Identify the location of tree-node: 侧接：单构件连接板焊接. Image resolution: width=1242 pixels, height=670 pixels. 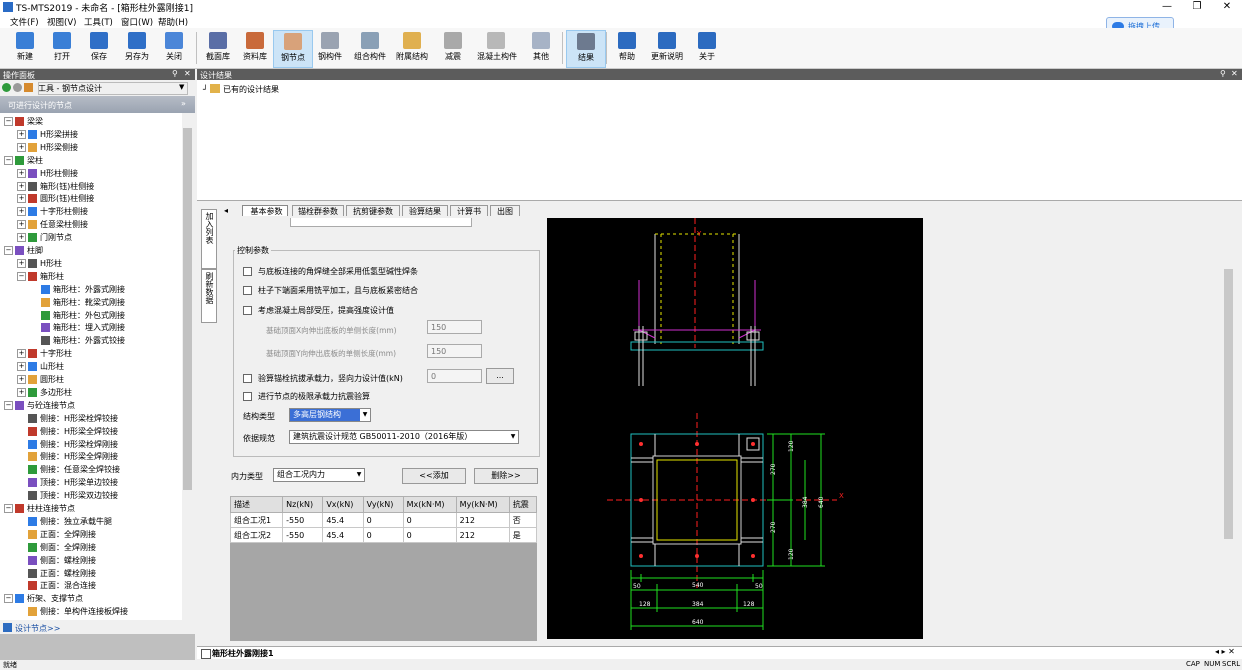
(72, 612).